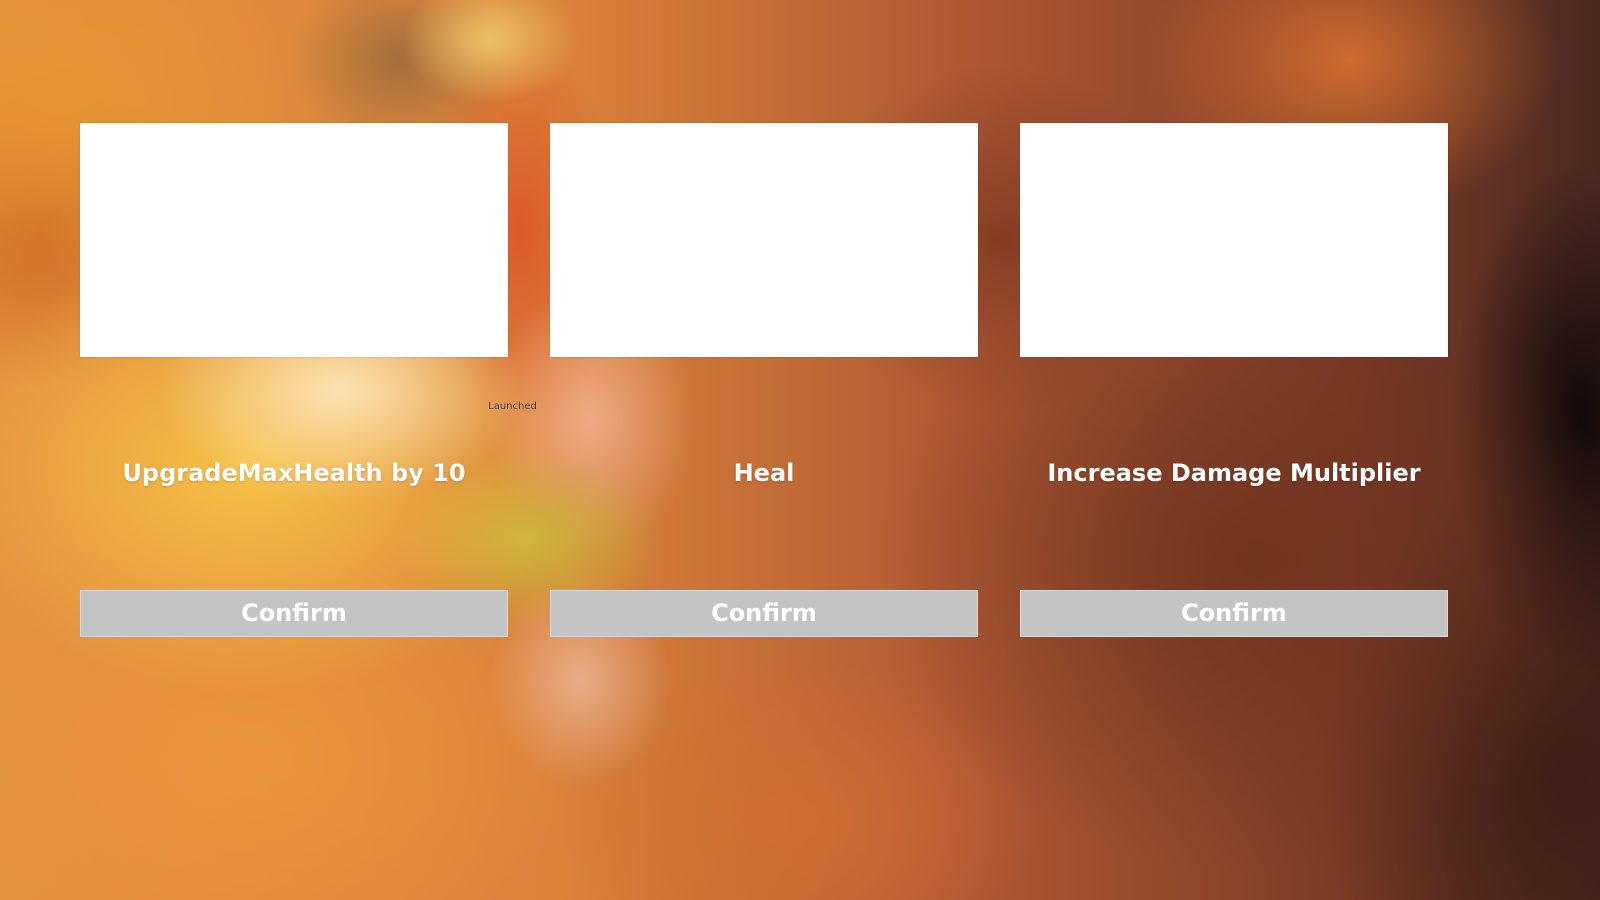  I want to click on option-3-confirm-button: Confirm, so click(1234, 613).